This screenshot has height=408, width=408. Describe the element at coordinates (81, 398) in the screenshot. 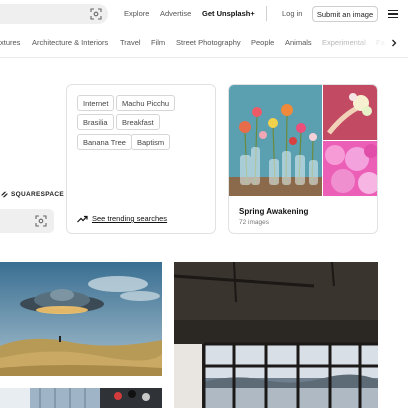

I see `bottom-photo-partial` at that location.